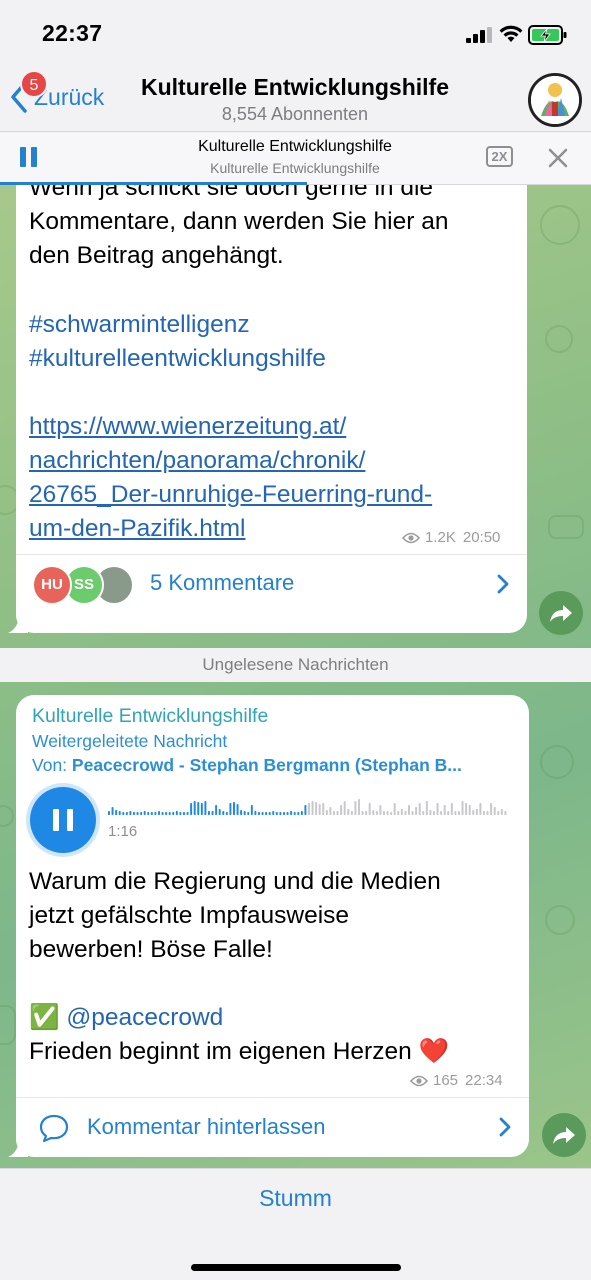 The height and width of the screenshot is (1280, 591). What do you see at coordinates (547, 35) in the screenshot?
I see `battery-icon` at bounding box center [547, 35].